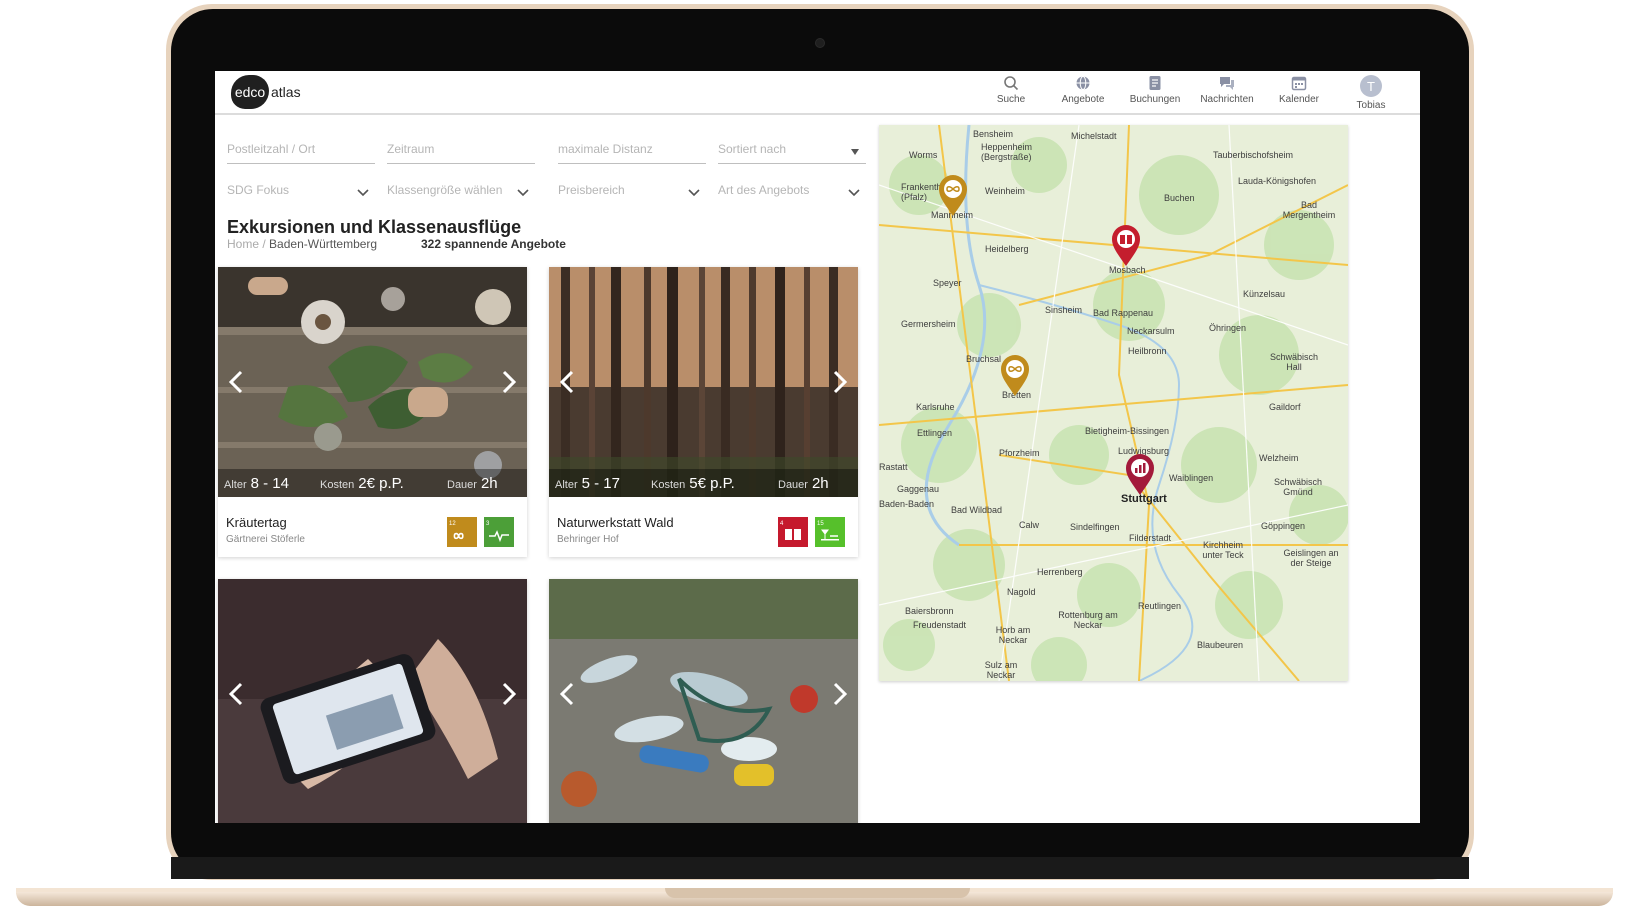 The width and height of the screenshot is (1629, 916). I want to click on map-label: Sinsheim, so click(1064, 310).